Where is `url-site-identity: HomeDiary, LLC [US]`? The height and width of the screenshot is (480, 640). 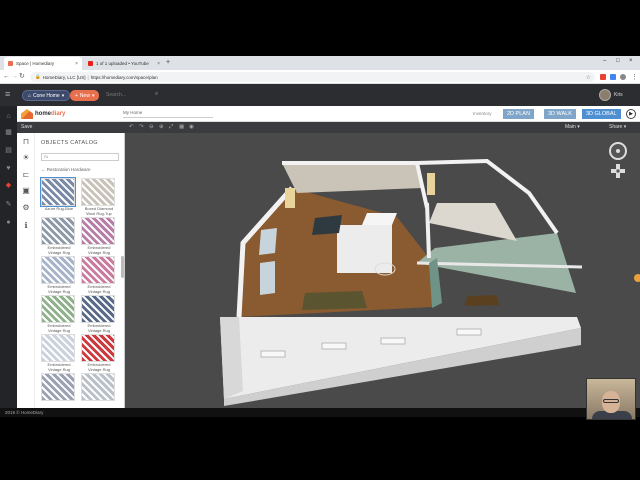
url-site-identity: HomeDiary, LLC [US] is located at coordinates (64, 77).